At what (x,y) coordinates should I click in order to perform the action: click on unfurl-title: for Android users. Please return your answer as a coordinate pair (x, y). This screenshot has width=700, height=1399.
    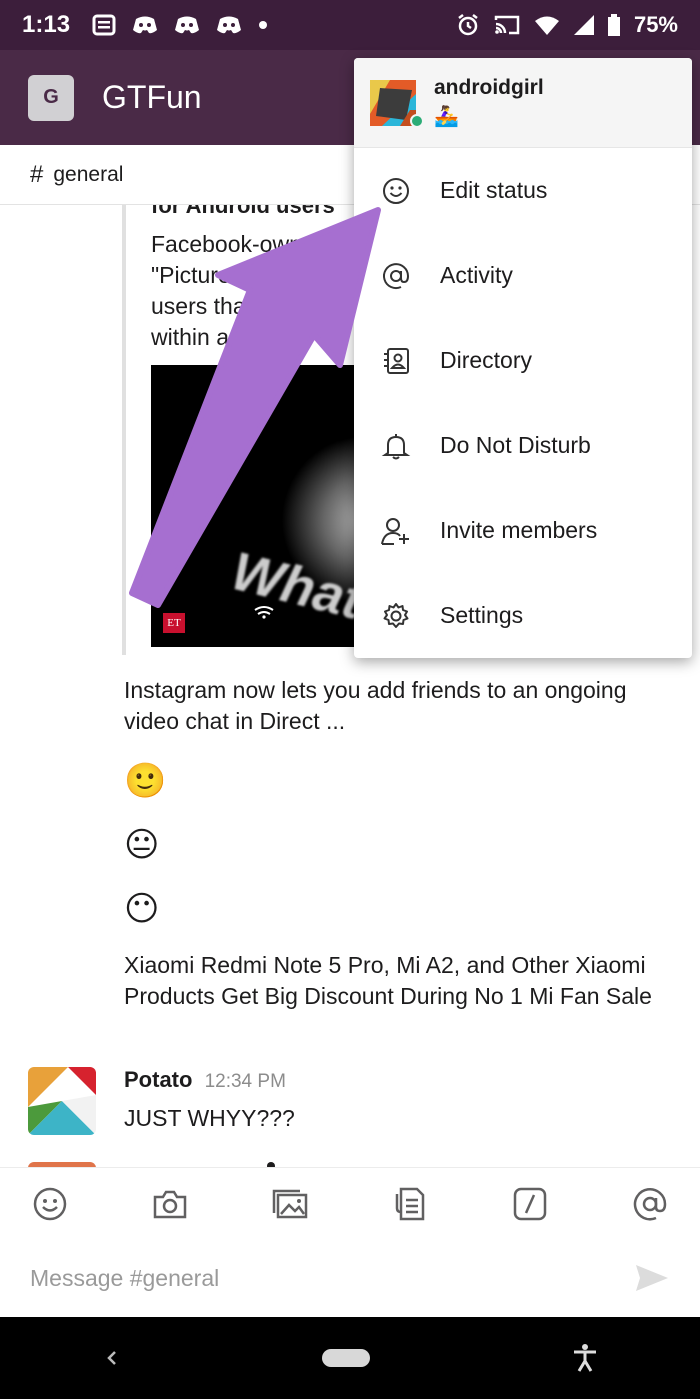
    Looking at the image, I should click on (243, 211).